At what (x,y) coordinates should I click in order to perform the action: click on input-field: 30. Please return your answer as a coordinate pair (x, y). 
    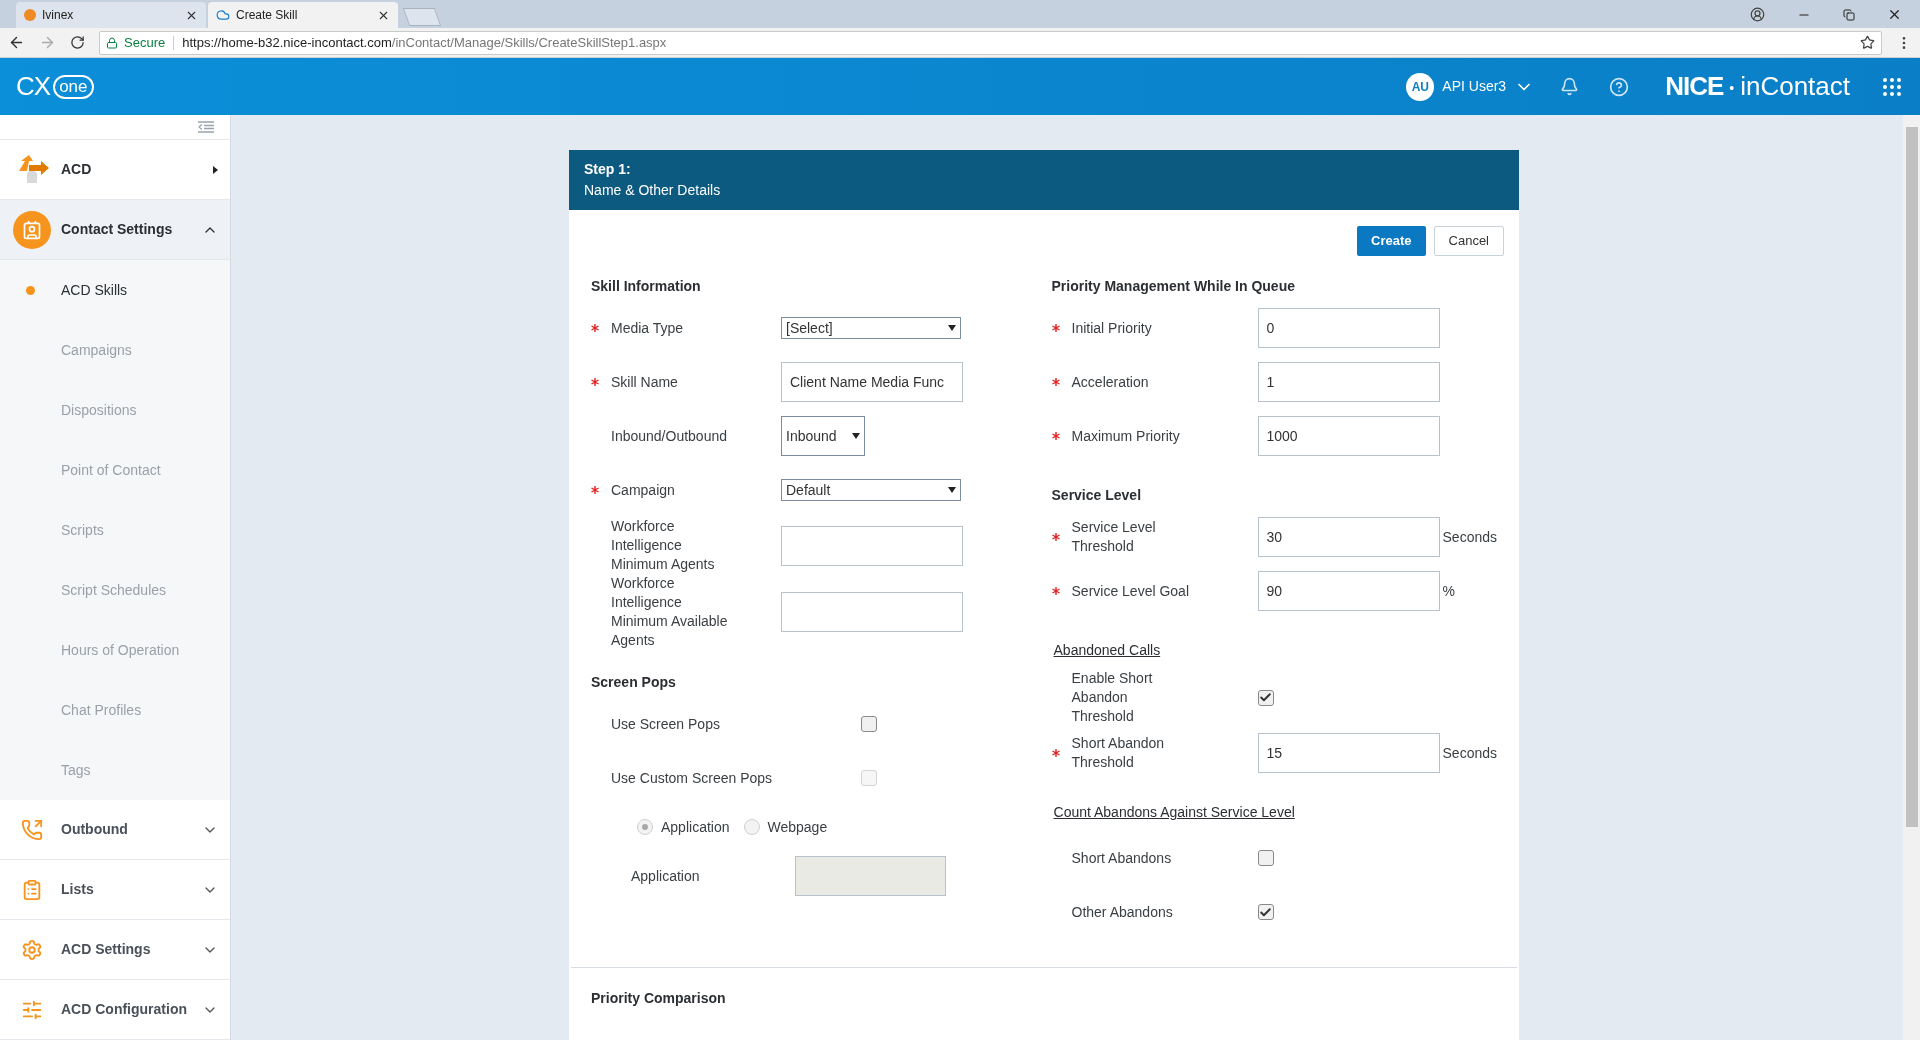
    Looking at the image, I should click on (1348, 537).